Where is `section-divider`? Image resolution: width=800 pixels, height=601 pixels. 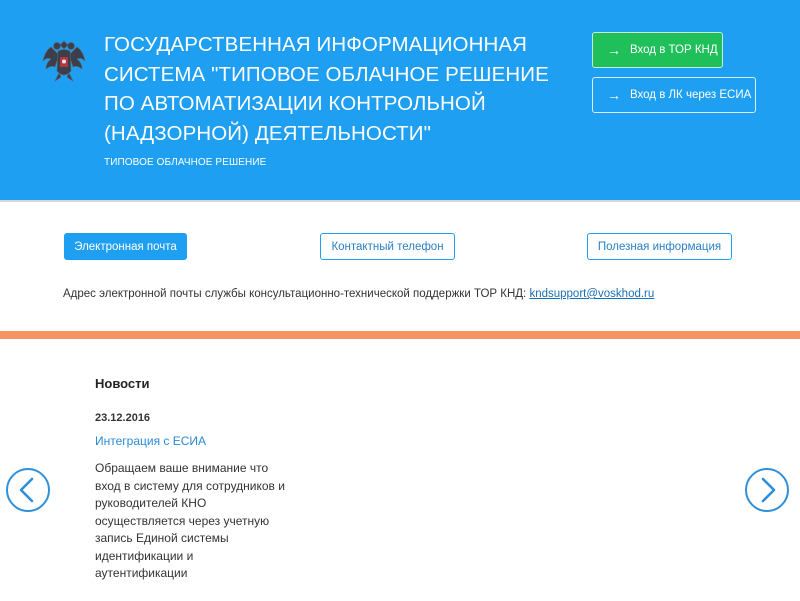
section-divider is located at coordinates (400, 335).